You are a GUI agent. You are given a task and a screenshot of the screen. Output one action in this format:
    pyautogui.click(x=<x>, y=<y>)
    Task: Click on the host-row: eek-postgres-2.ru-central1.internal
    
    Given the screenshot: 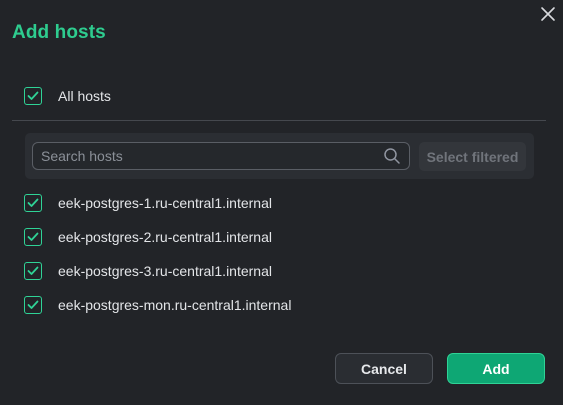 What is the action you would take?
    pyautogui.click(x=148, y=237)
    